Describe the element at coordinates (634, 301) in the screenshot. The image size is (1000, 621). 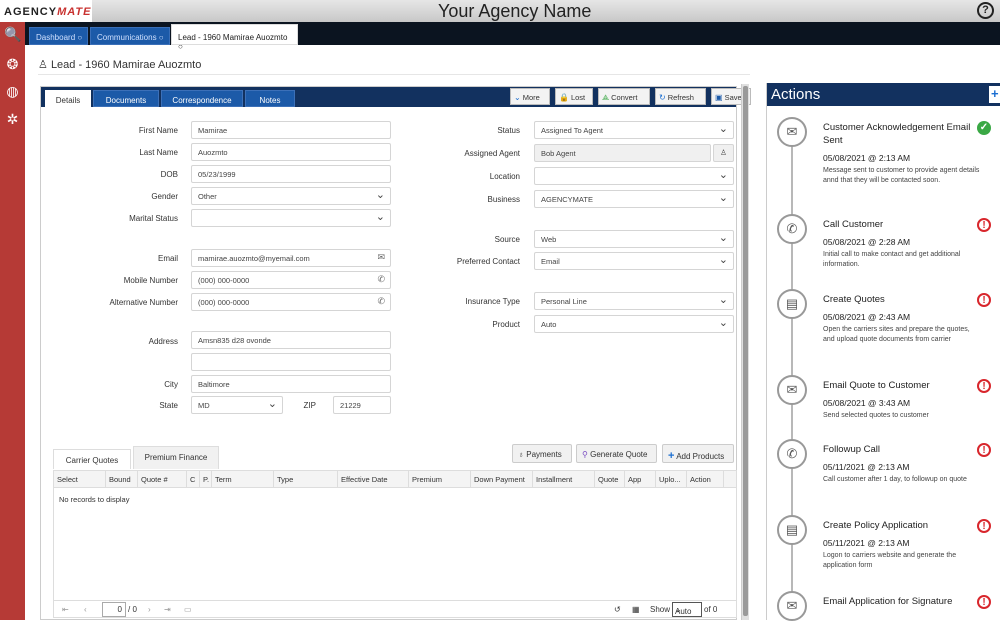
I see `insurance-type-select: Personal Line` at that location.